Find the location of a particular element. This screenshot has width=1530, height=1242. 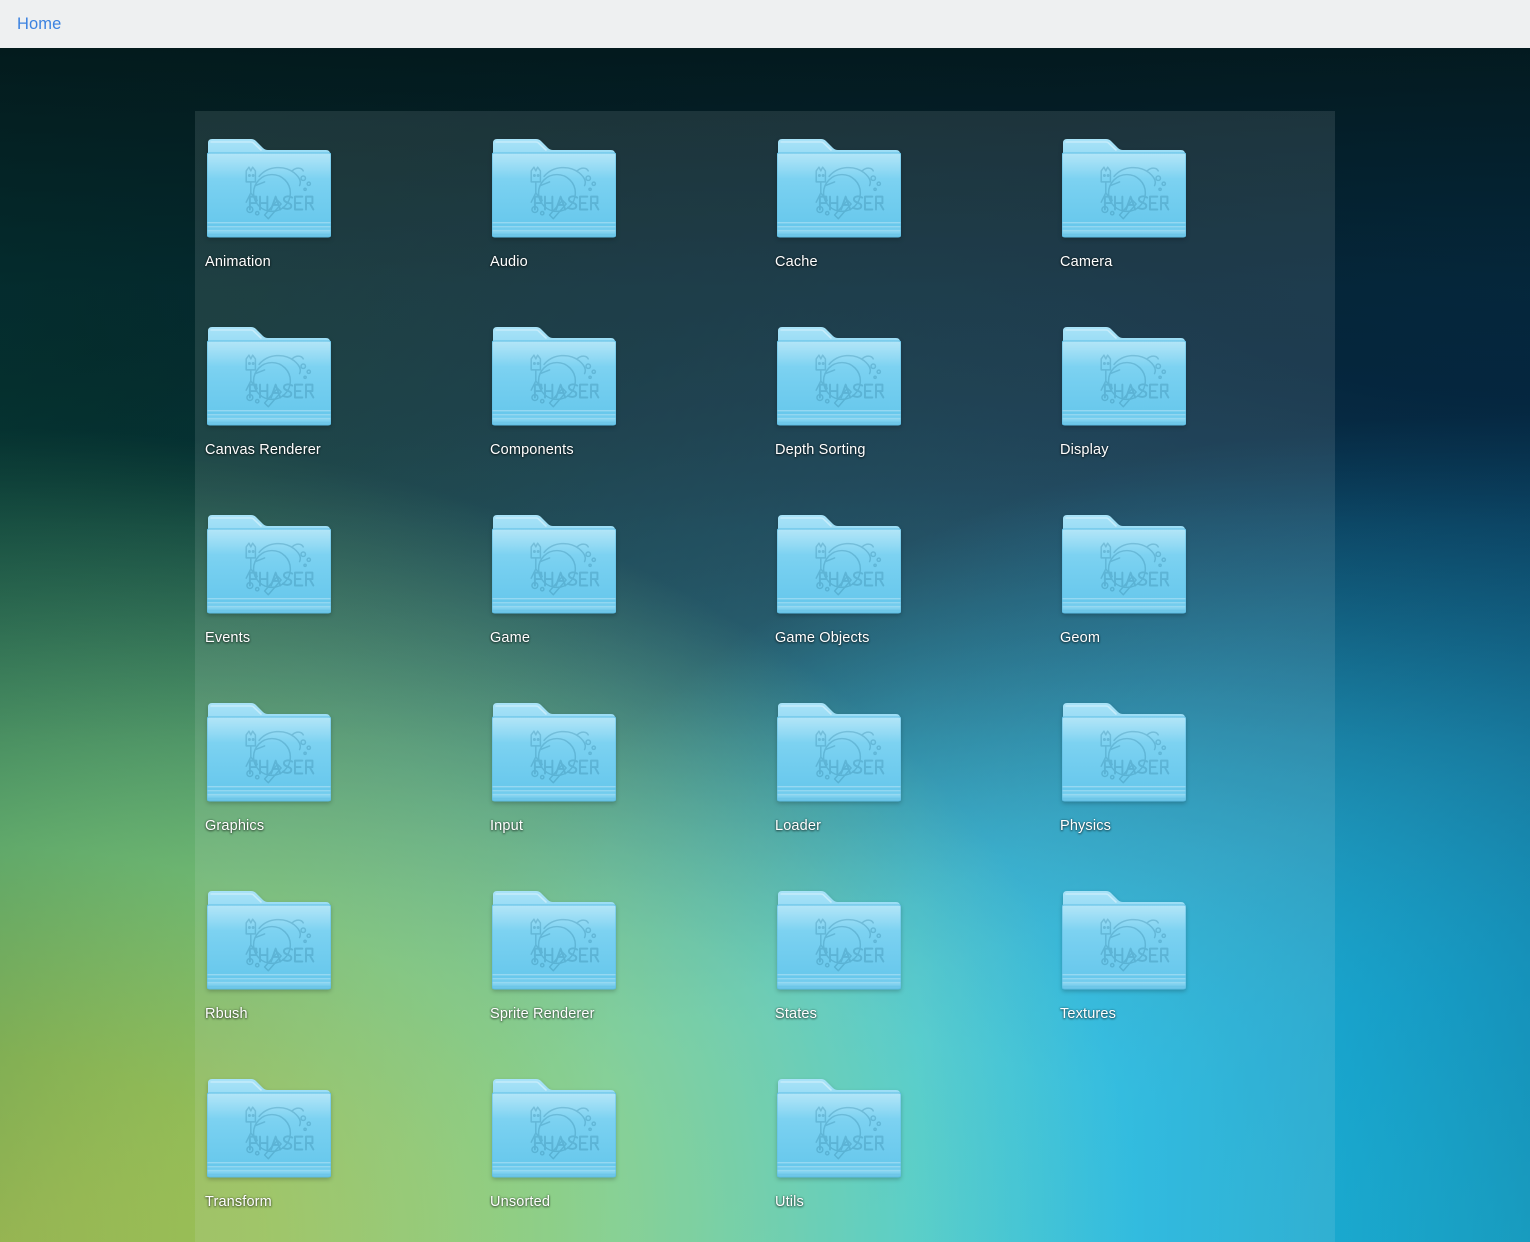

folder-label: Textures is located at coordinates (1088, 1014).